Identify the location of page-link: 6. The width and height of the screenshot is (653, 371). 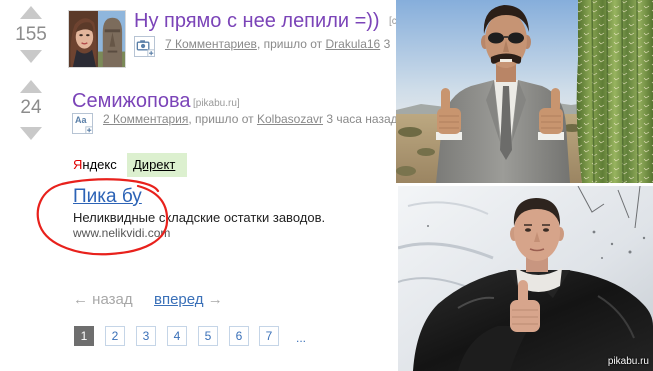
(239, 336).